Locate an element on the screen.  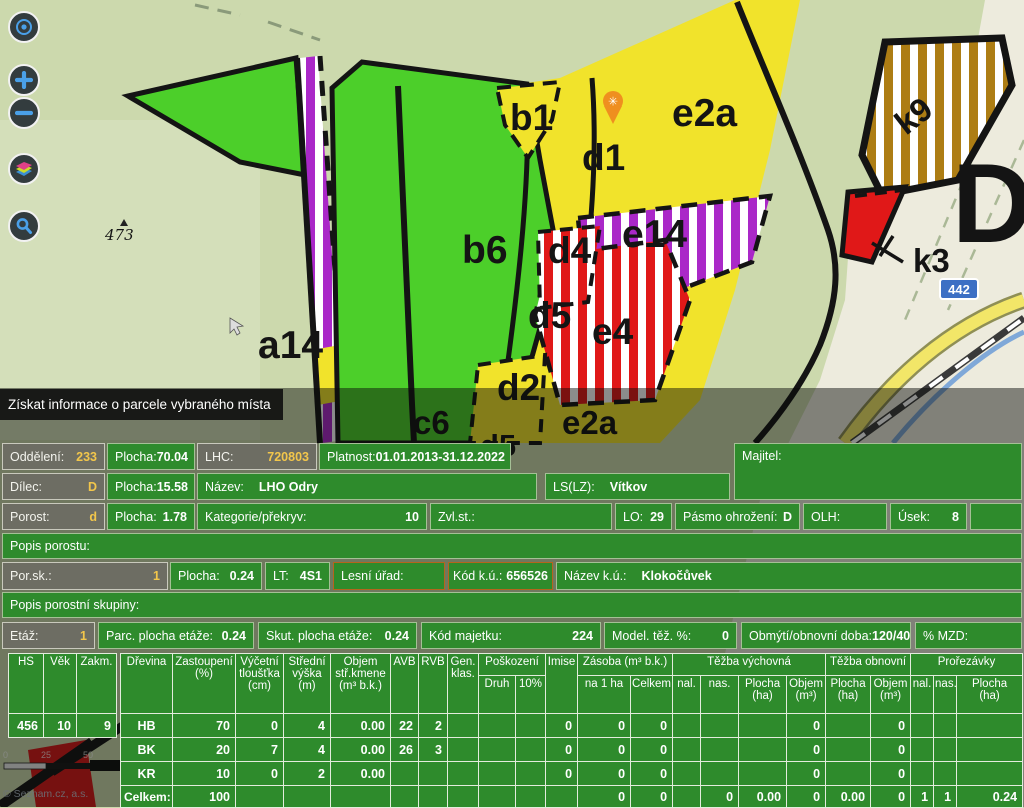
column-group-header: Poškození is located at coordinates (512, 664).